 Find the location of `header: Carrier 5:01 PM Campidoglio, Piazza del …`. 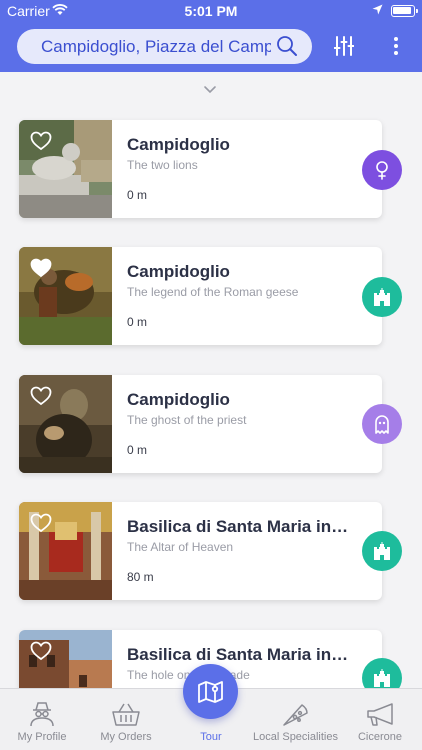

header: Carrier 5:01 PM Campidoglio, Piazza del … is located at coordinates (211, 36).